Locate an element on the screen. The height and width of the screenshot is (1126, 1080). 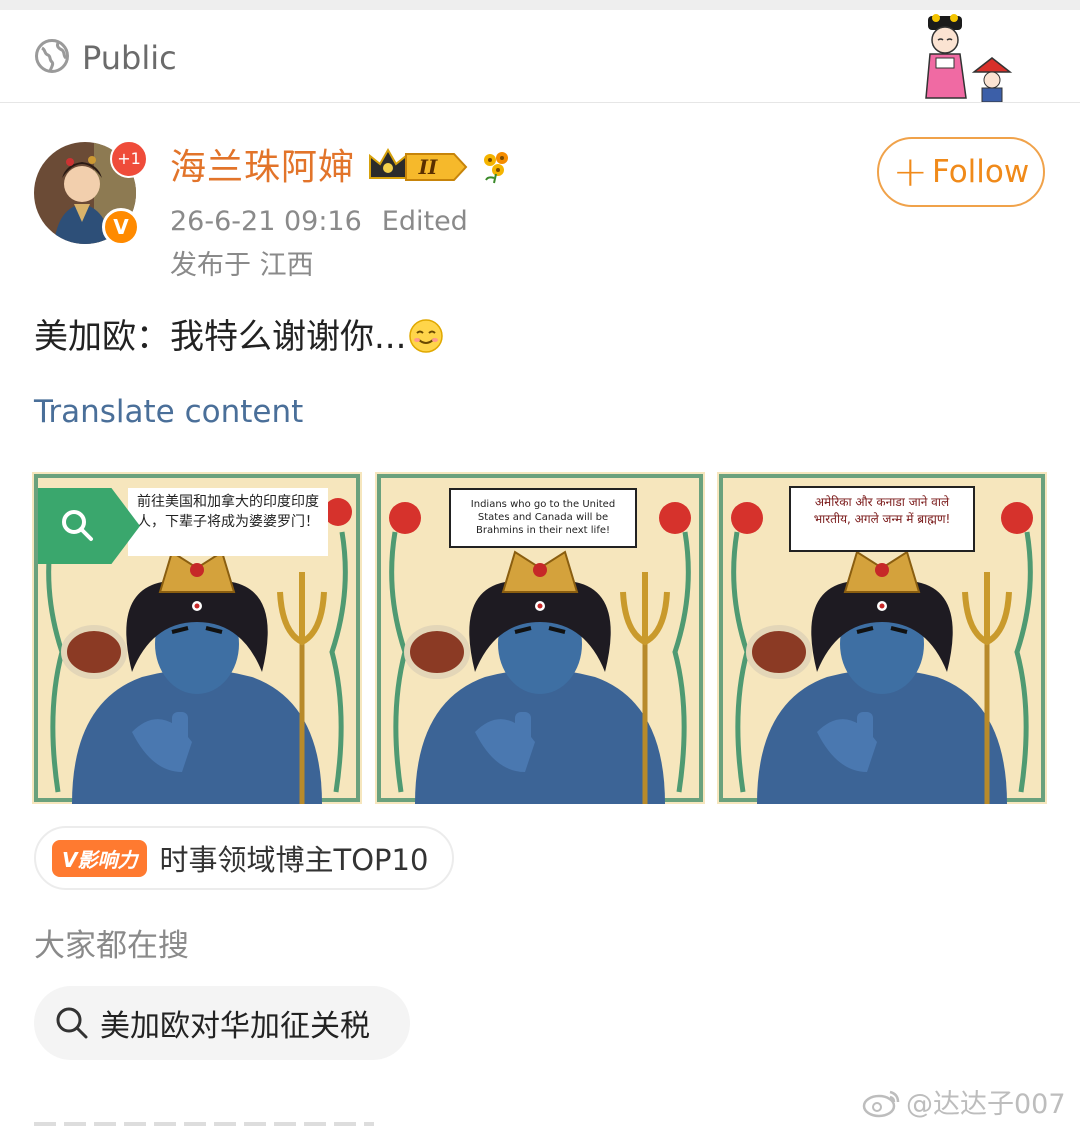
flower-icon is located at coordinates (496, 168).